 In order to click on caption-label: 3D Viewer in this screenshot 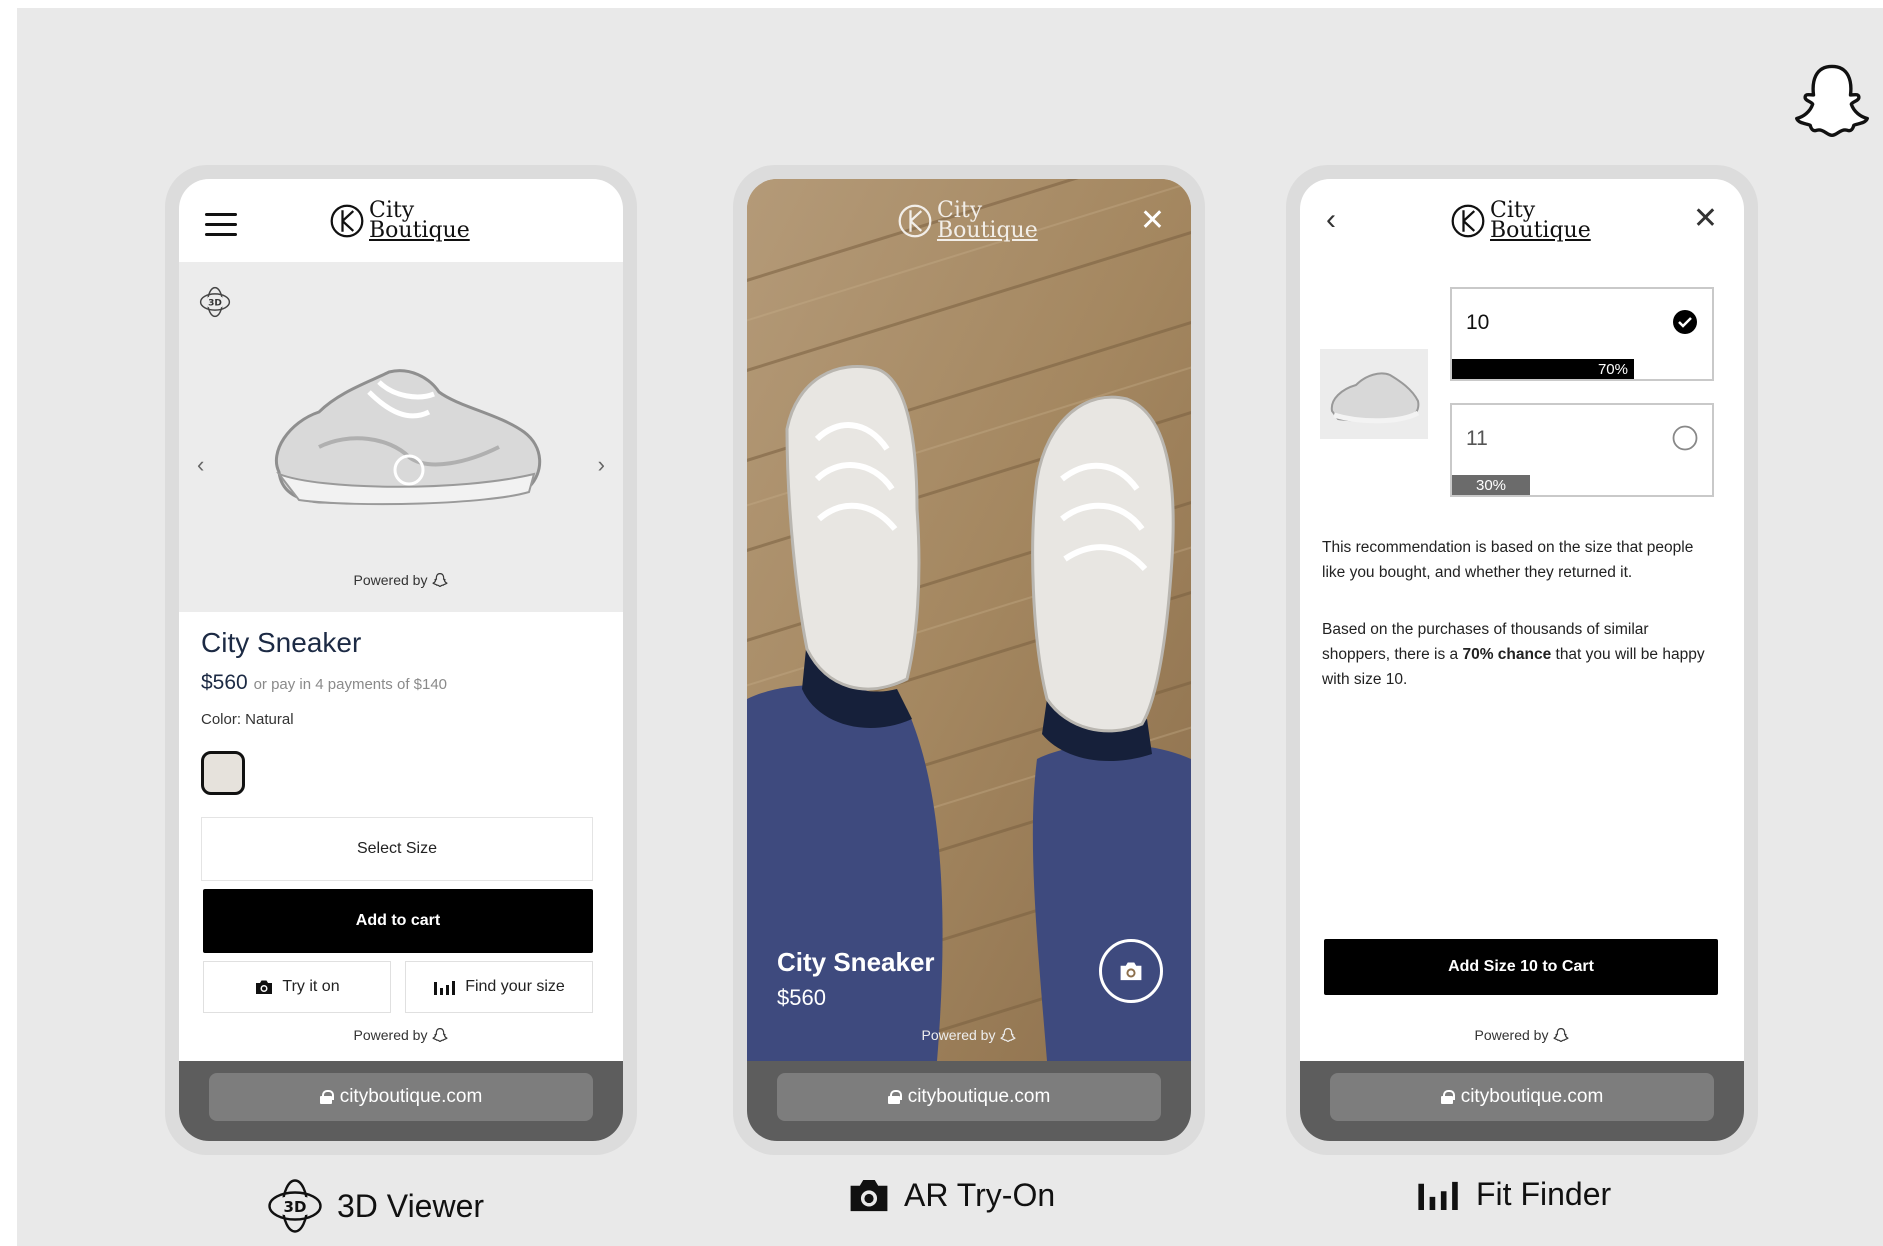, I will do `click(411, 1205)`.